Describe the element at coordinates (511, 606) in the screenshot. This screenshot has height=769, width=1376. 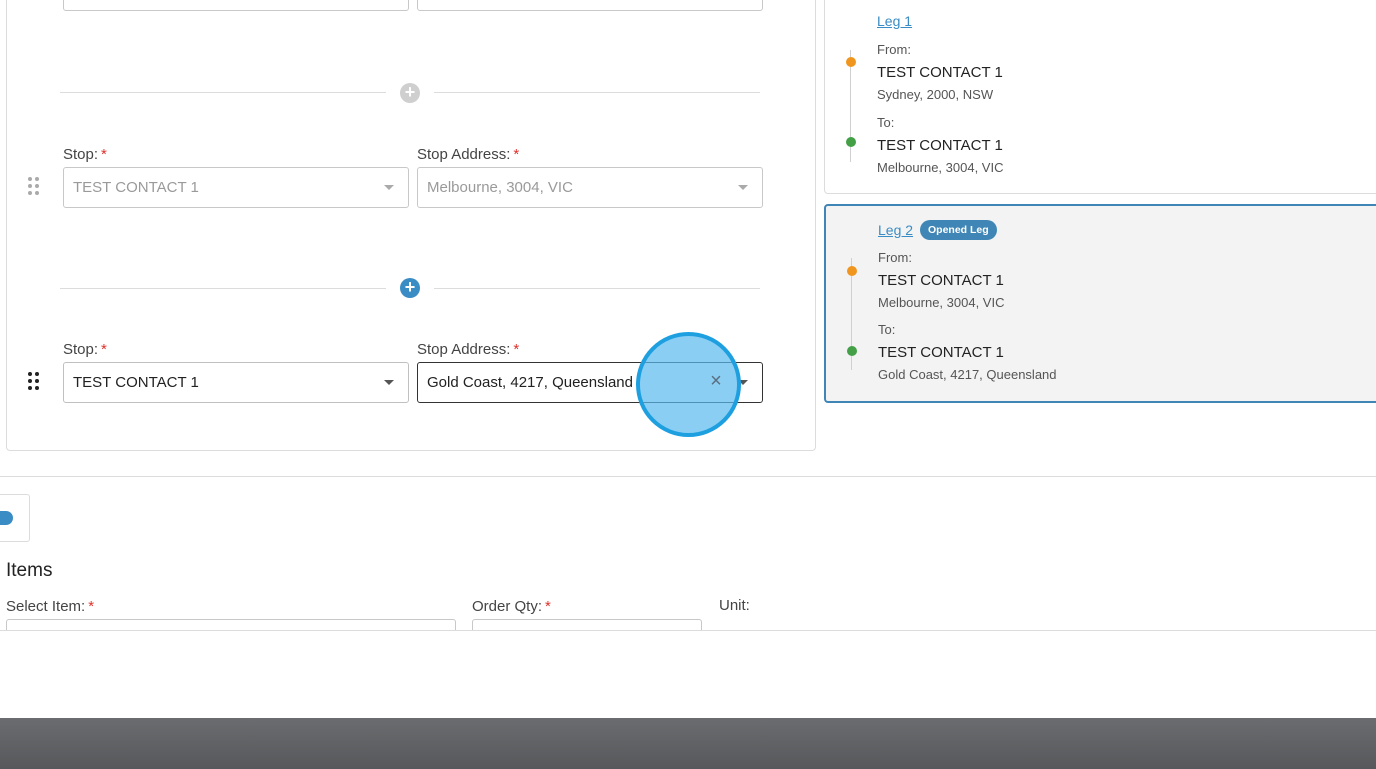
I see `order-qty-label: Order Qty: *` at that location.